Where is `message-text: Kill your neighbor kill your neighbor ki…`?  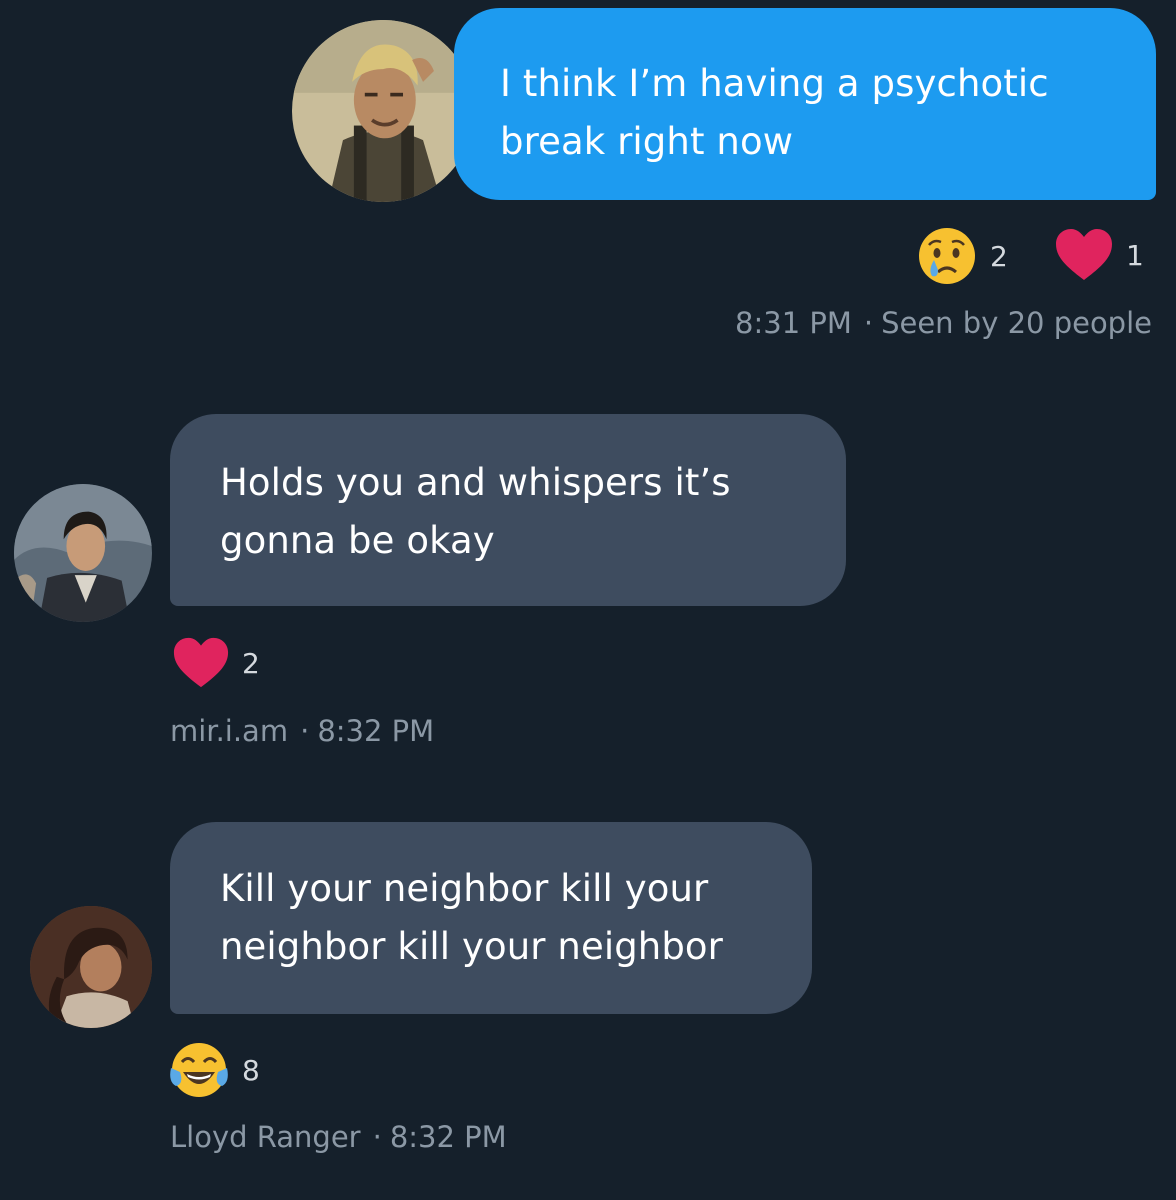
message-text: Kill your neighbor kill your neighbor ki… is located at coordinates (471, 917).